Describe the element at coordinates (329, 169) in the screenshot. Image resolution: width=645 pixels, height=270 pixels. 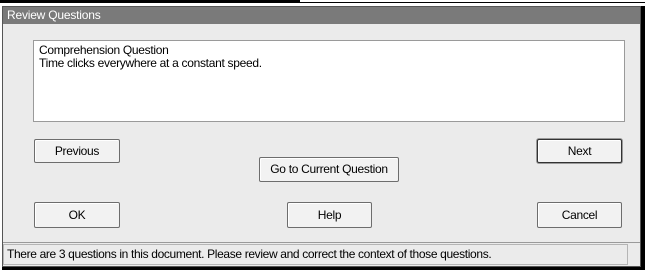
I see `go-to-current-question-button: Go to Current Question` at that location.